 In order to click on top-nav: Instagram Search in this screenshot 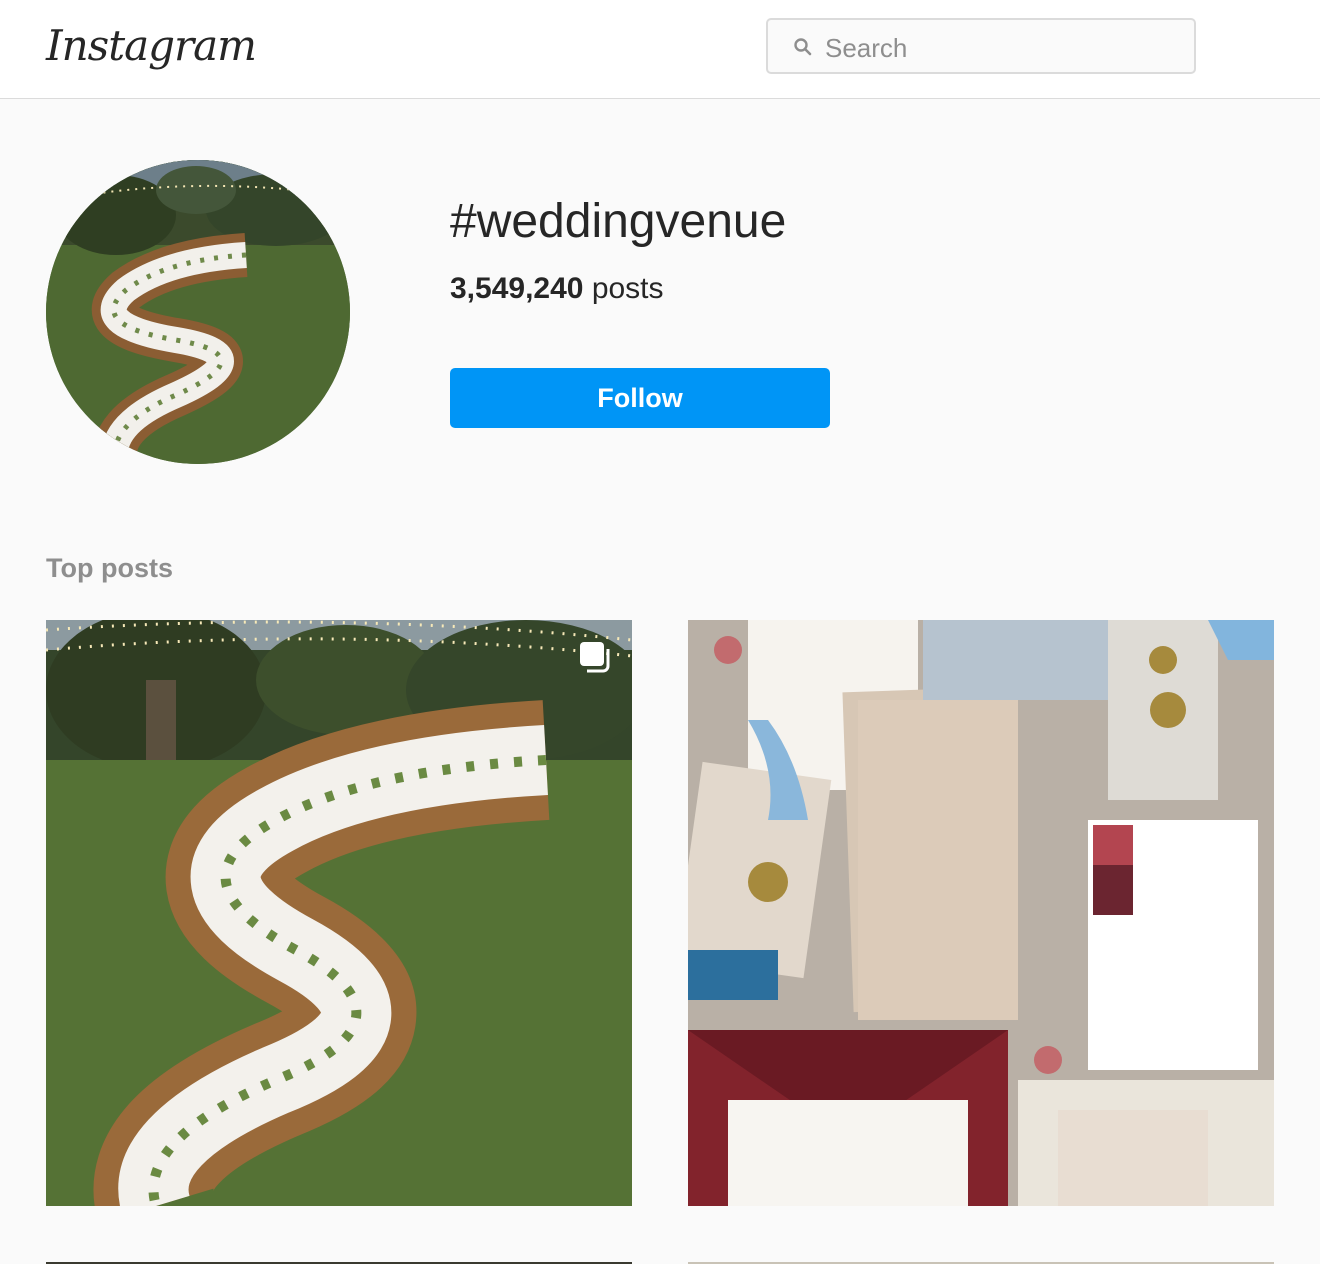, I will do `click(660, 49)`.